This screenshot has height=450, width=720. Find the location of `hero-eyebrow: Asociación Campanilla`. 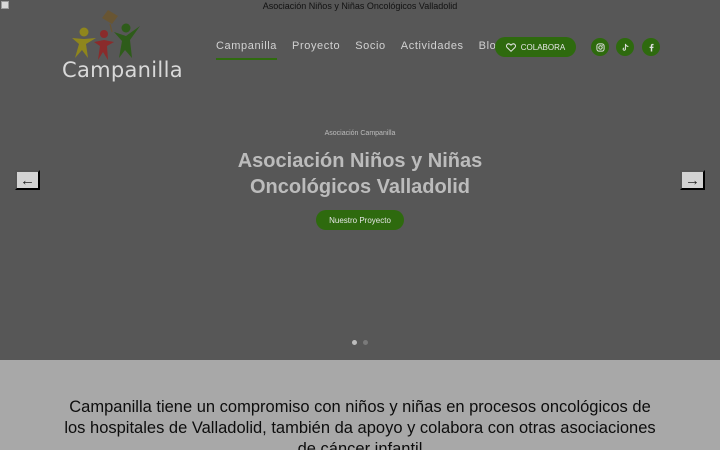

hero-eyebrow: Asociación Campanilla is located at coordinates (360, 133).